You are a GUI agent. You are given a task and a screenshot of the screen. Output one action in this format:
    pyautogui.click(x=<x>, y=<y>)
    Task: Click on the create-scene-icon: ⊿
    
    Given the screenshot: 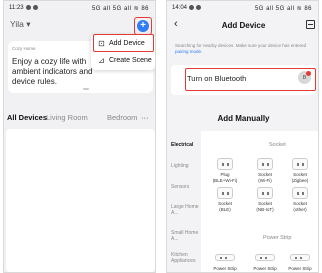 What is the action you would take?
    pyautogui.click(x=101, y=60)
    